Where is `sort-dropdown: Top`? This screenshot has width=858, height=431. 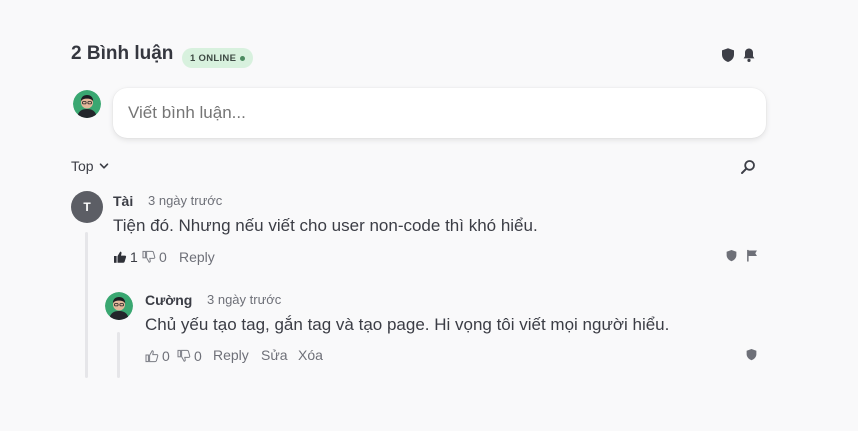
sort-dropdown: Top is located at coordinates (90, 166).